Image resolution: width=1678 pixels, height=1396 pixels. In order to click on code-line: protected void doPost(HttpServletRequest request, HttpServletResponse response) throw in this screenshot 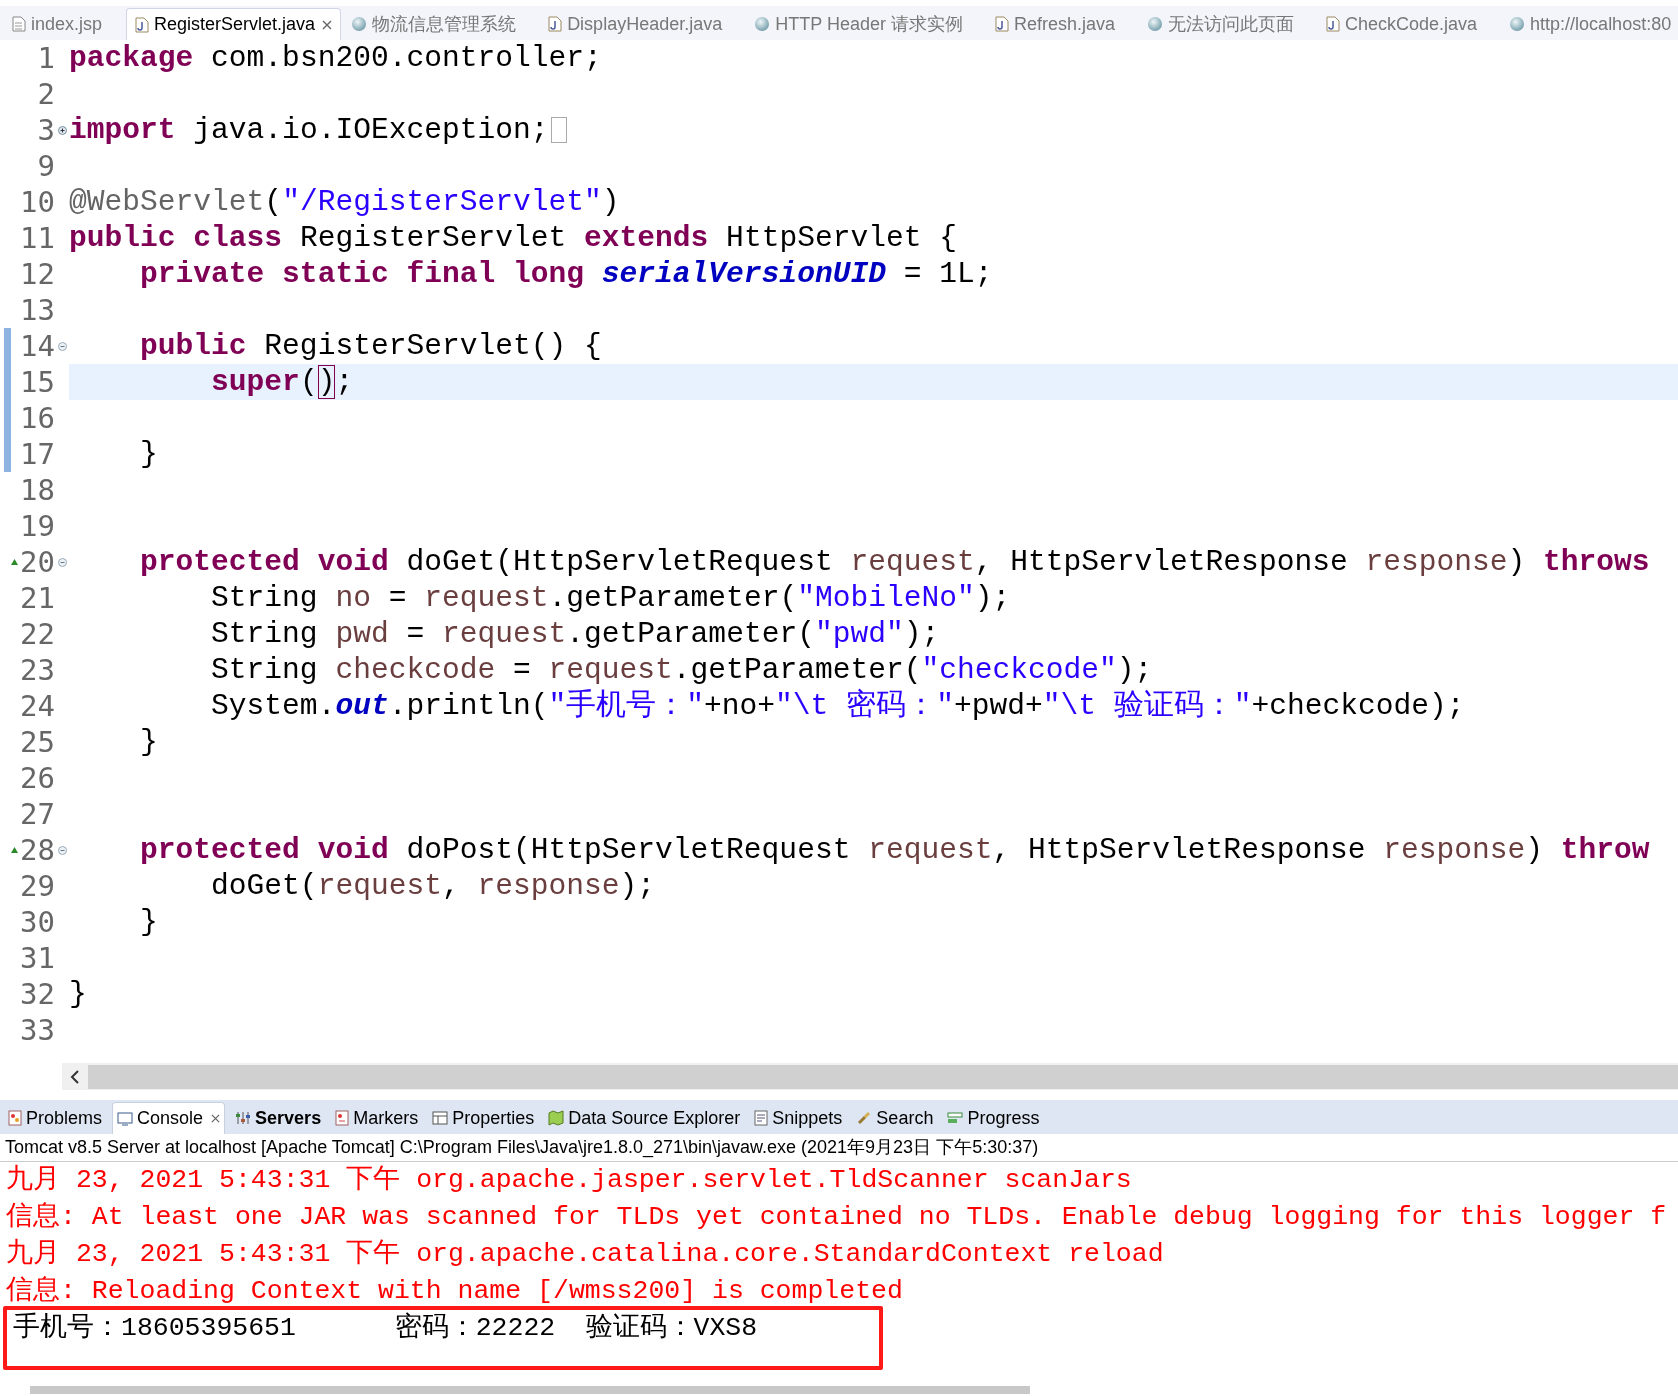, I will do `click(894, 850)`.